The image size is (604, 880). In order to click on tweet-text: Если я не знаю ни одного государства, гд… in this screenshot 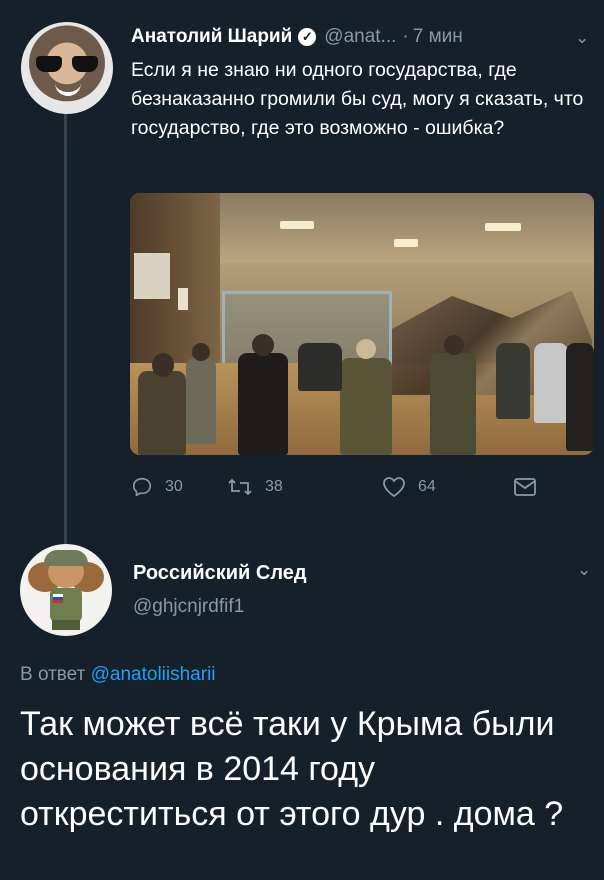, I will do `click(357, 99)`.